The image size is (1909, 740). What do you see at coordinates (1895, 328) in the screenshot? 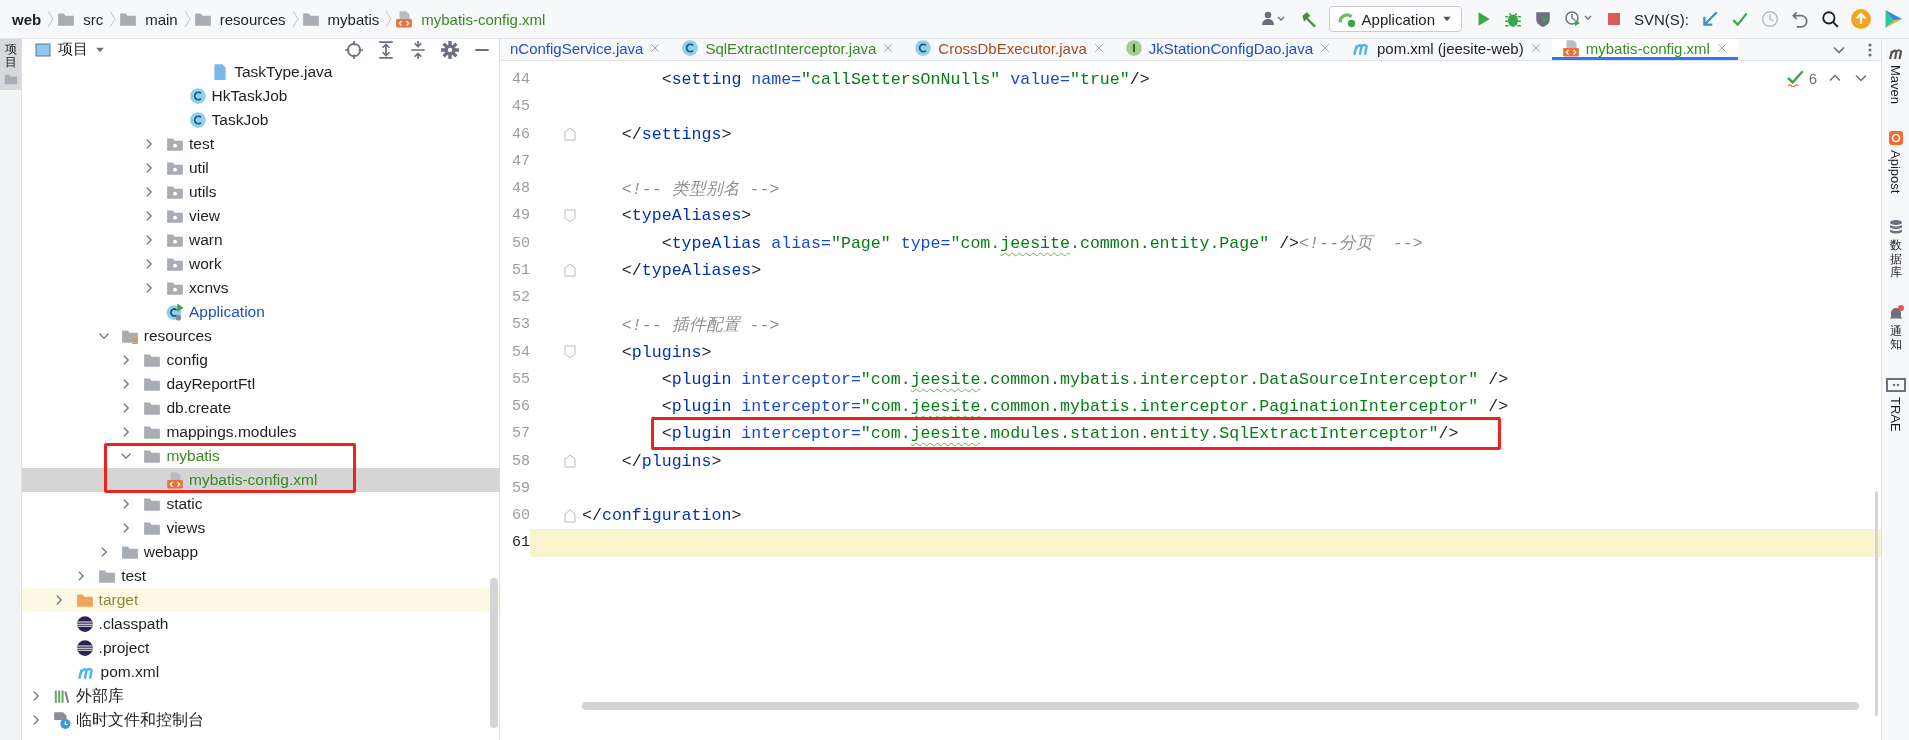
I see `tool-window-tab: 通知` at bounding box center [1895, 328].